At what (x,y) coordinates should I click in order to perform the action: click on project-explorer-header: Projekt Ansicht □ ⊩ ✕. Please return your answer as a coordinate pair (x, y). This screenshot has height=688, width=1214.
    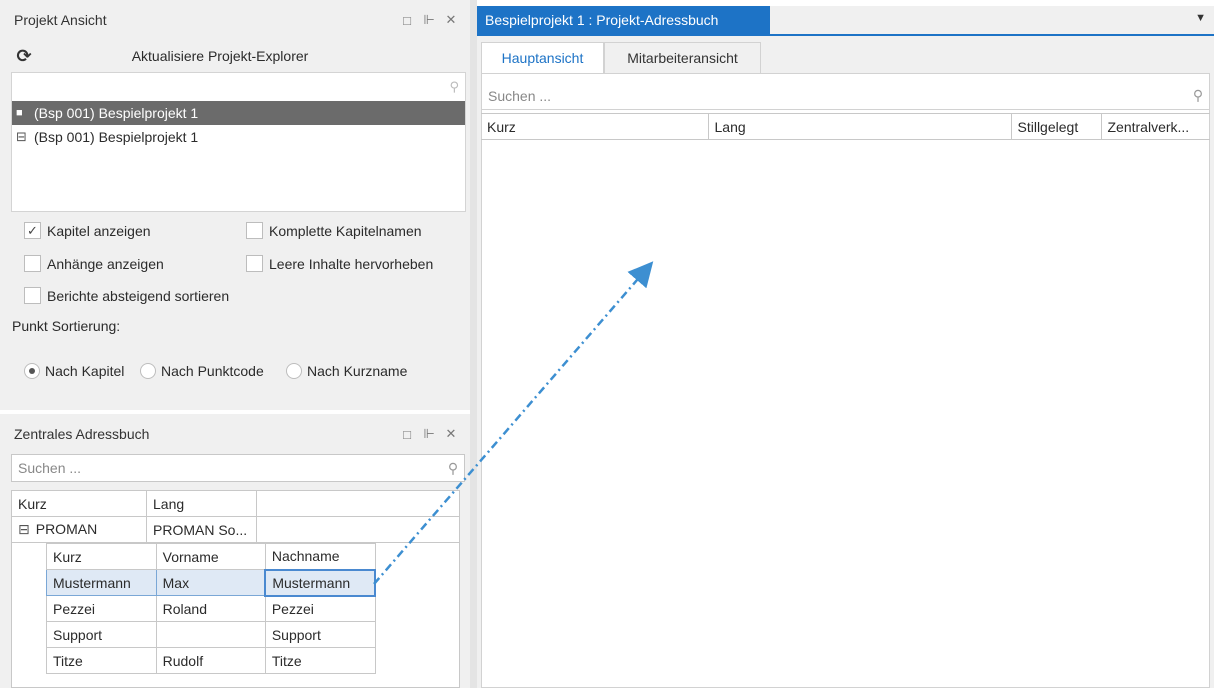
    Looking at the image, I should click on (235, 20).